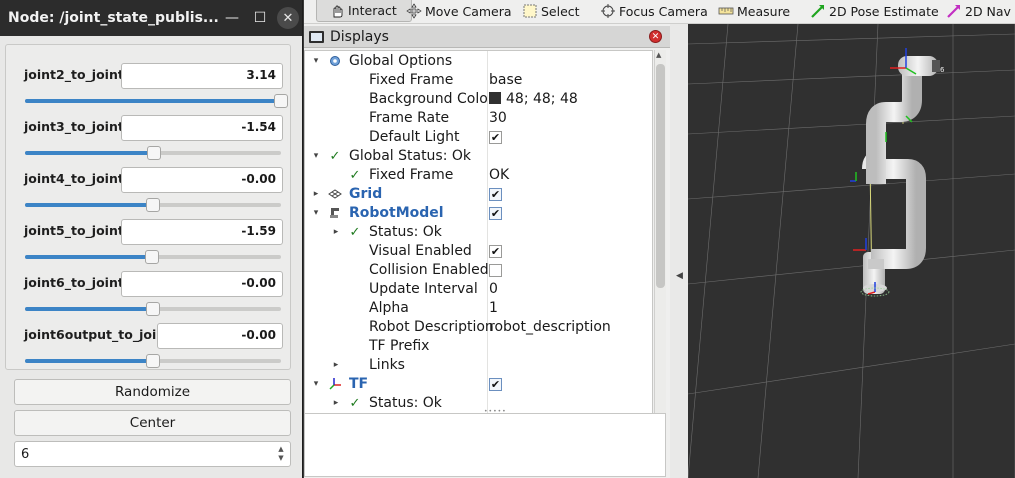 This screenshot has height=478, width=1015. What do you see at coordinates (202, 76) in the screenshot?
I see `joint-value-field: 3.14` at bounding box center [202, 76].